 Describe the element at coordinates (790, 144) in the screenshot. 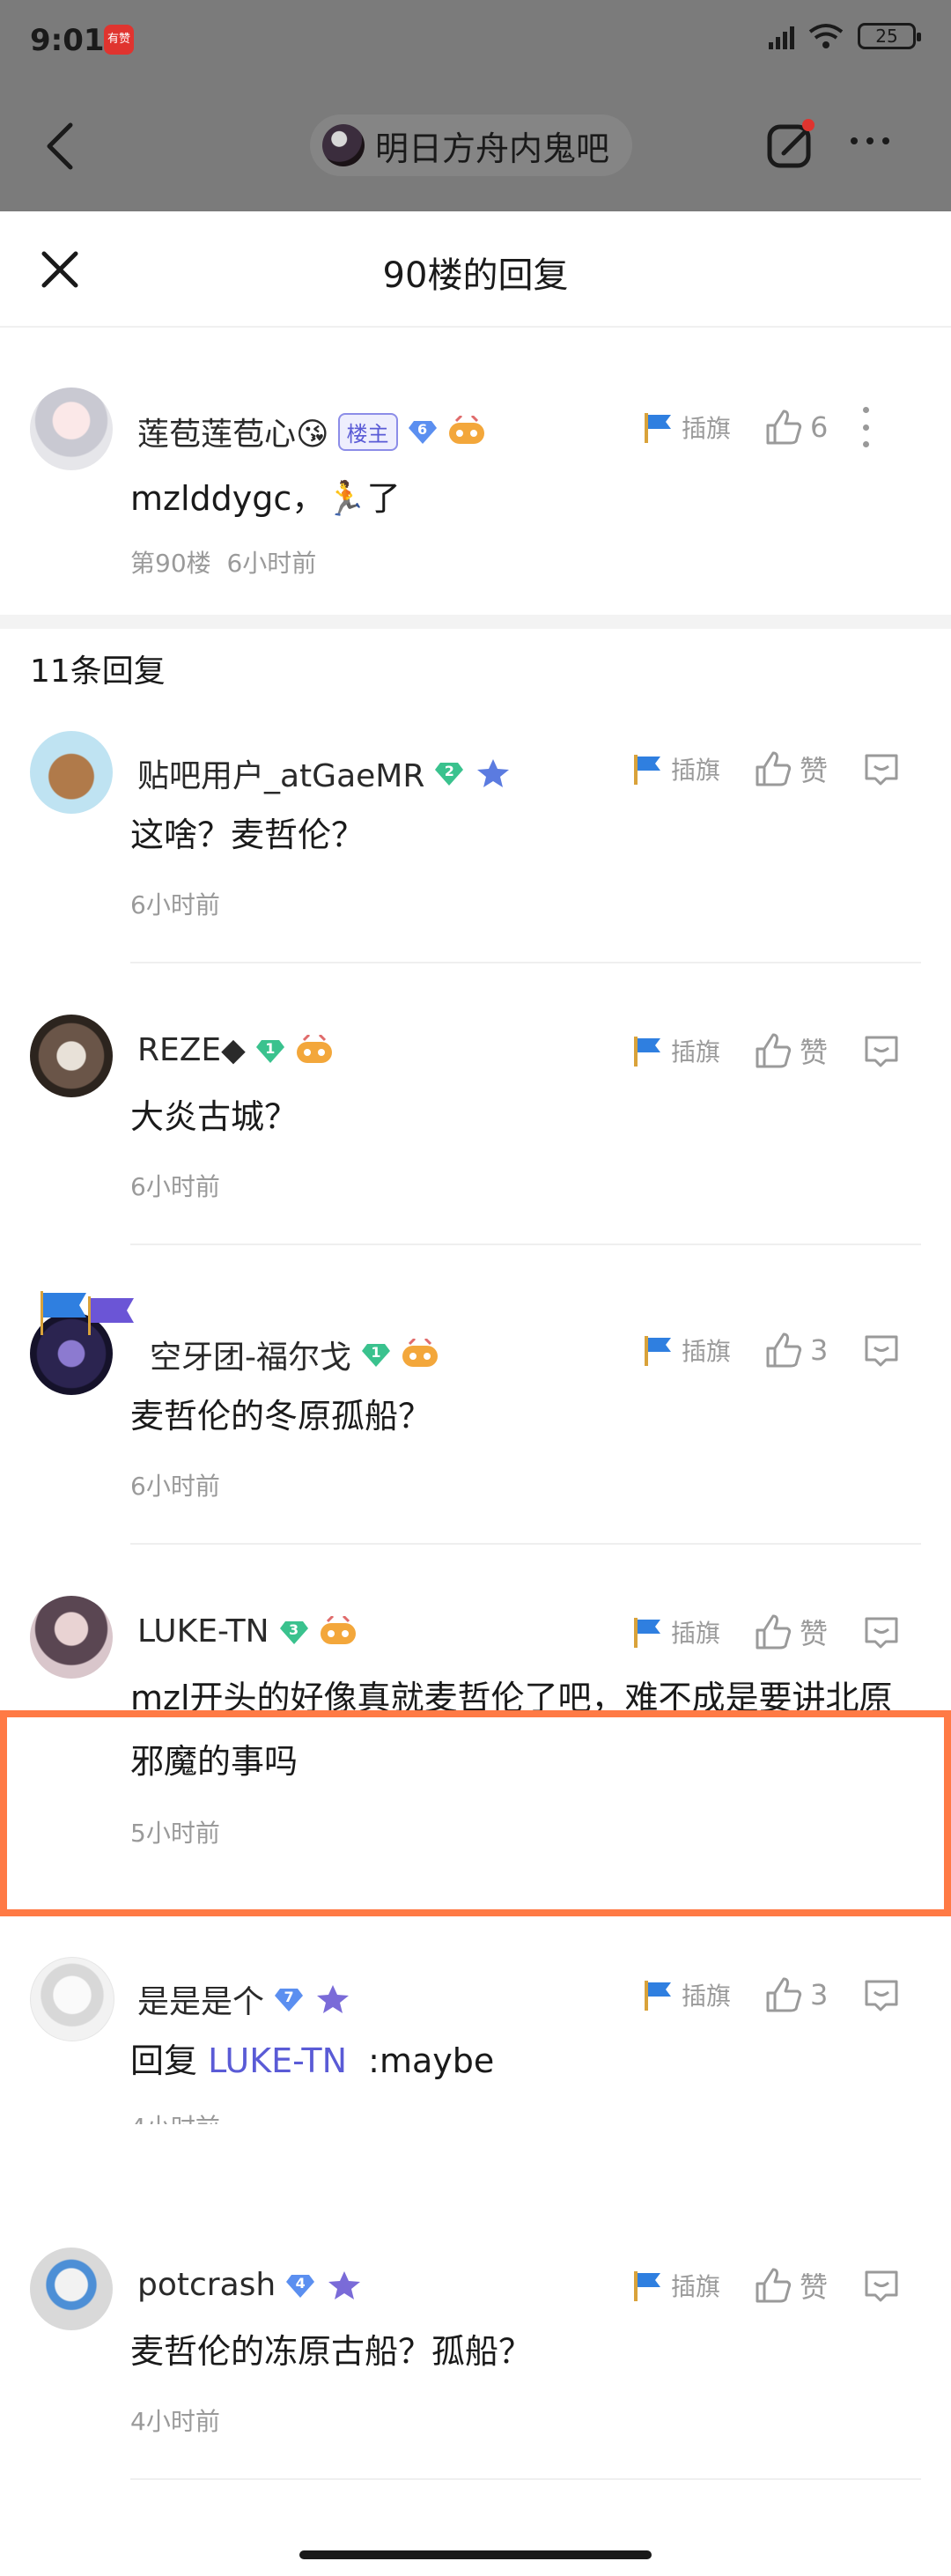

I see `compose-icon` at that location.